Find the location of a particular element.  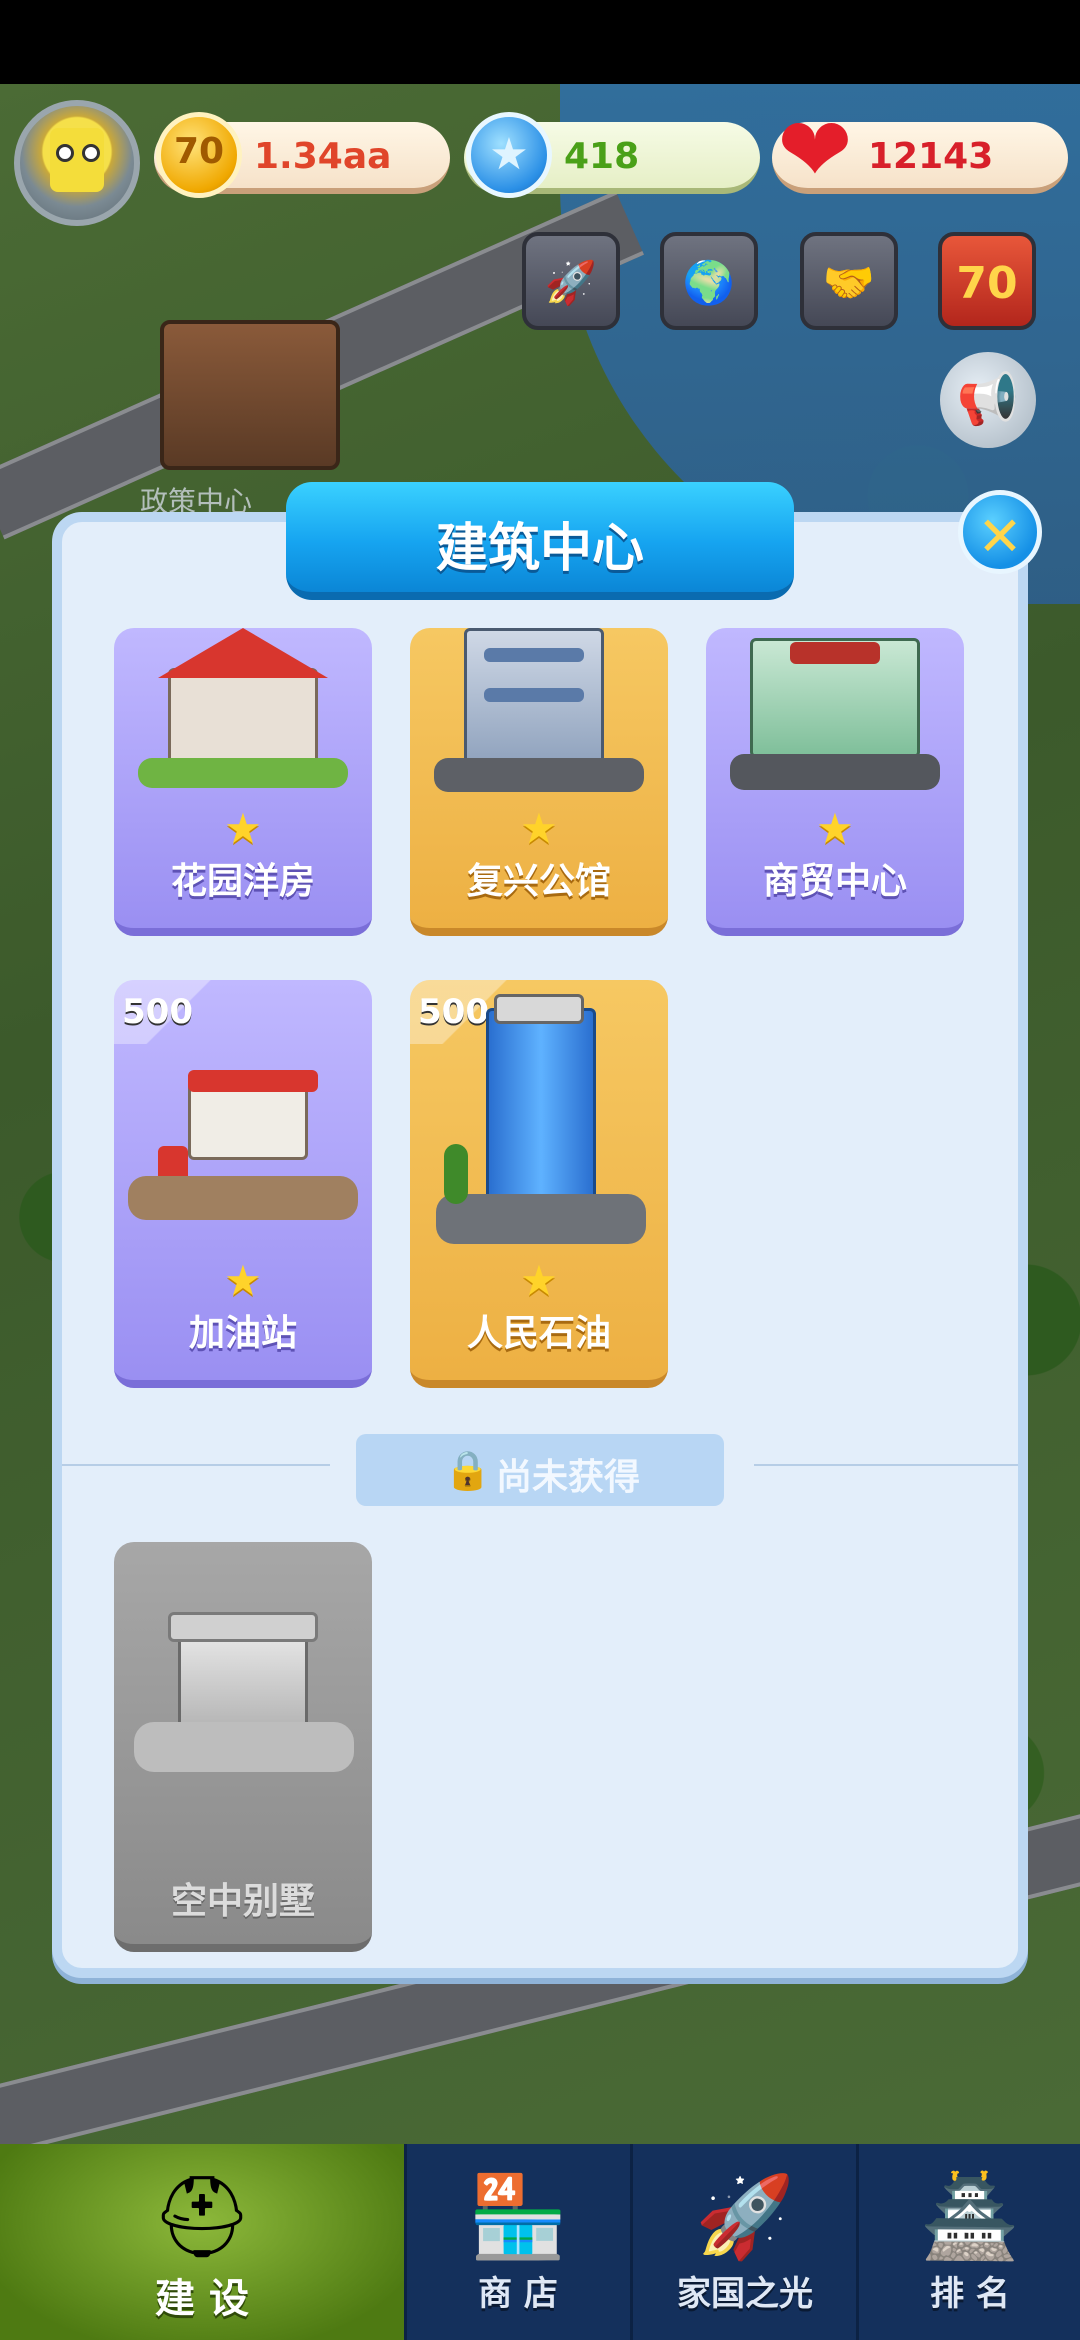

building-name: 复兴公馆 is located at coordinates (538, 881).